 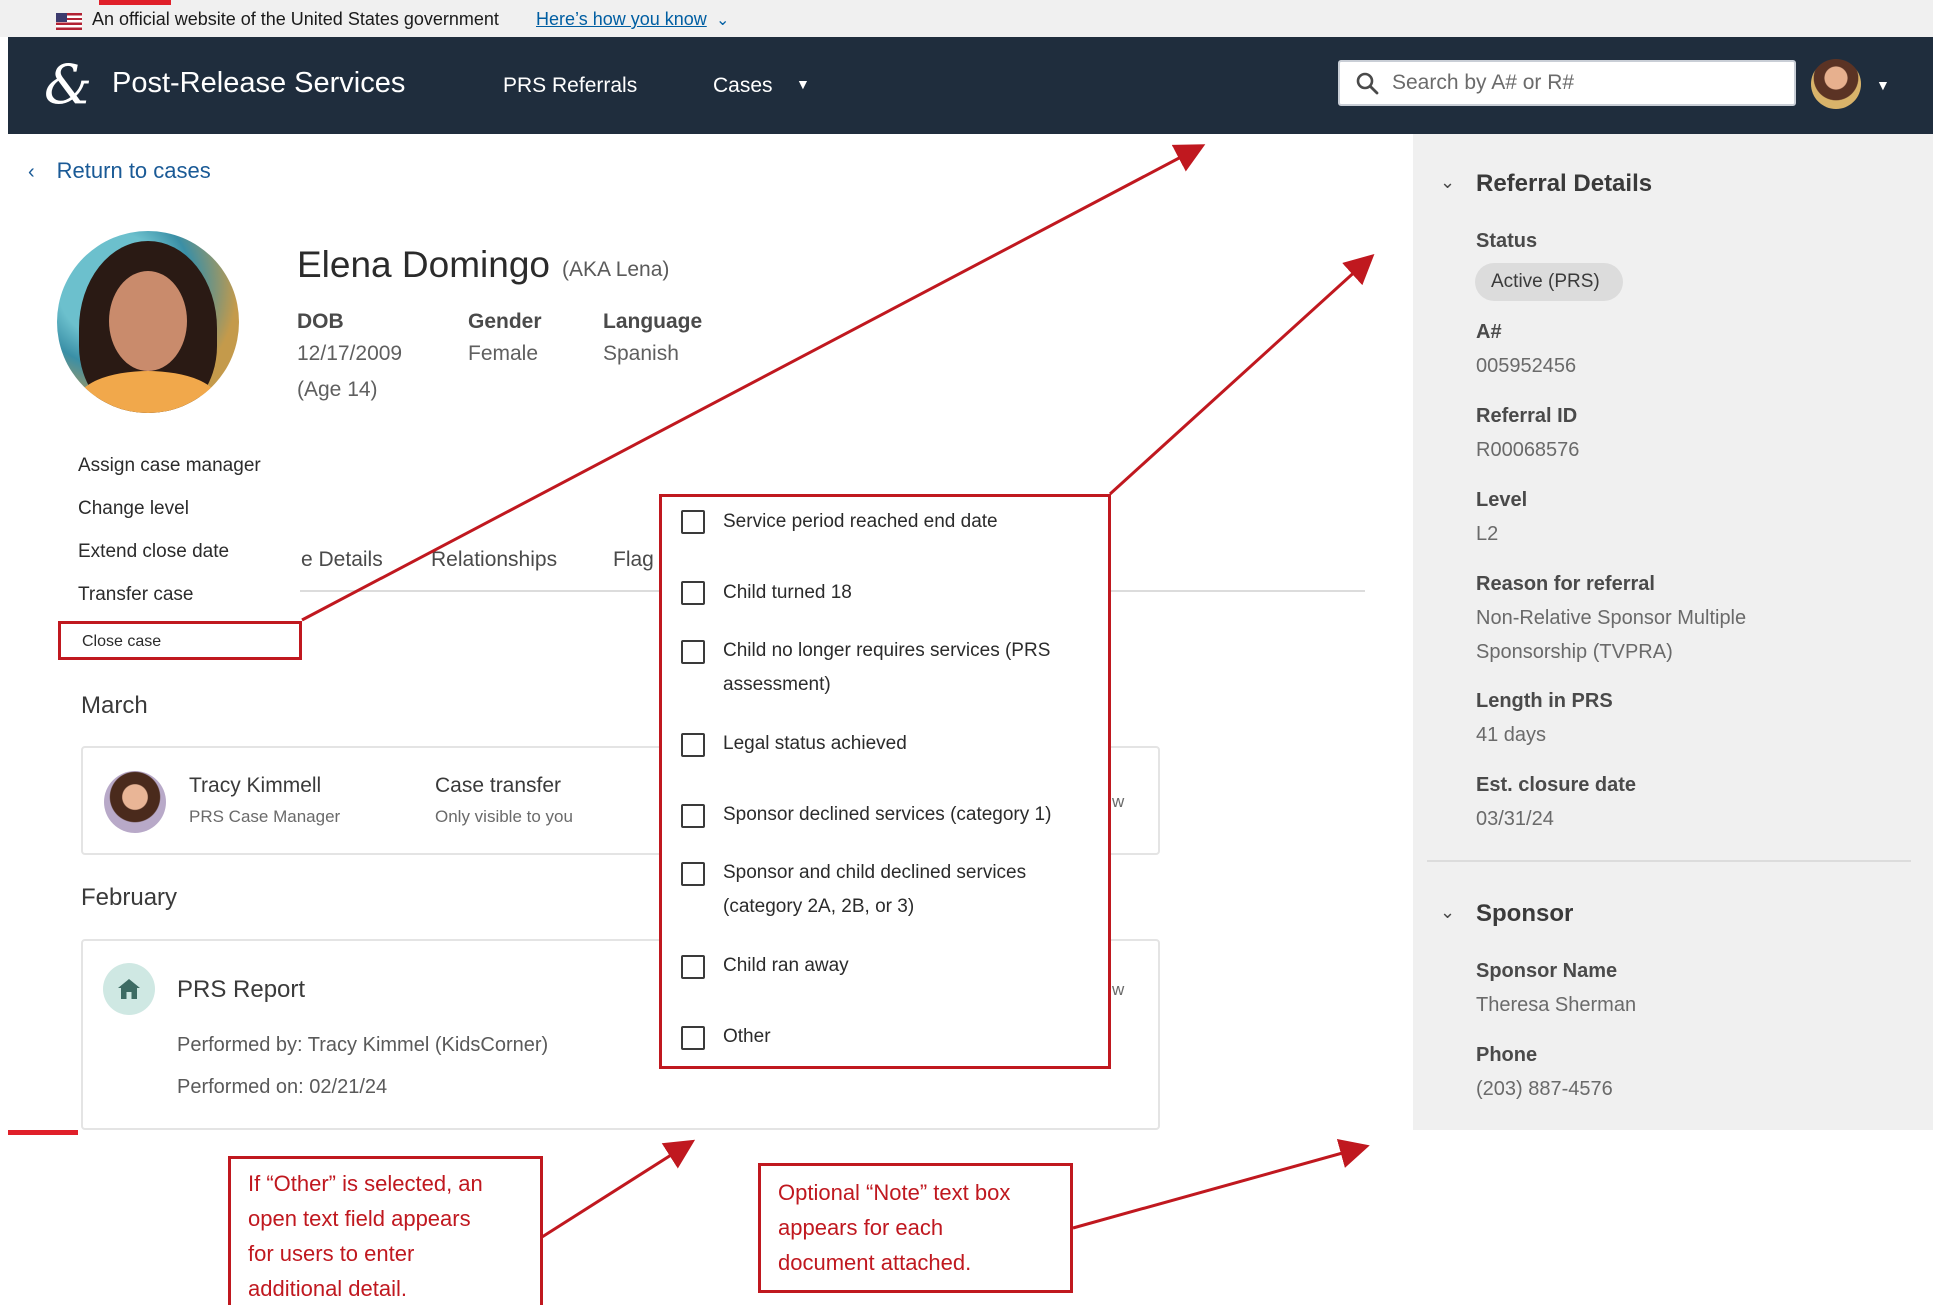 What do you see at coordinates (1836, 84) in the screenshot?
I see `user-avatar` at bounding box center [1836, 84].